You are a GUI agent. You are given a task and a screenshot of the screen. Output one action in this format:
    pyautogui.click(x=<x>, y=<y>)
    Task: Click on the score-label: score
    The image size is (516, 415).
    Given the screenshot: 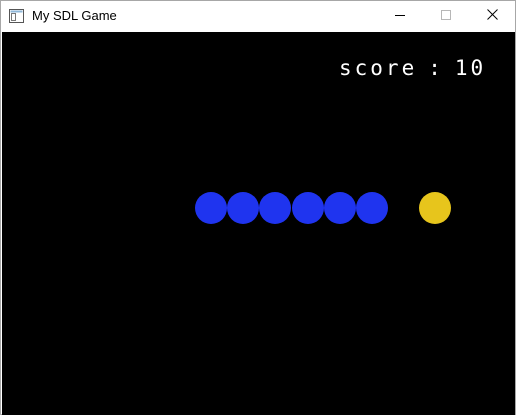 What is the action you would take?
    pyautogui.click(x=378, y=68)
    